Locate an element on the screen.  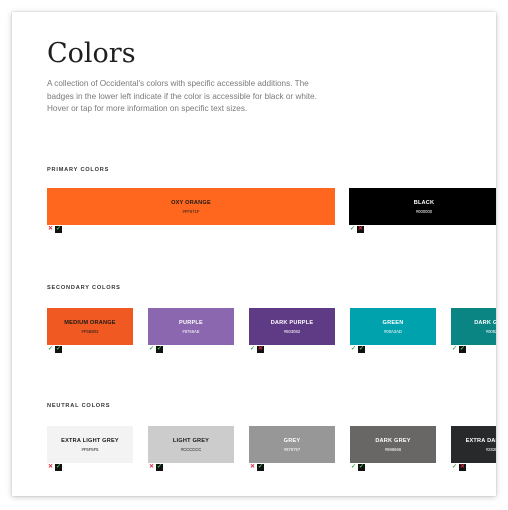
swatch-name: DARK GREY is located at coordinates (393, 440).